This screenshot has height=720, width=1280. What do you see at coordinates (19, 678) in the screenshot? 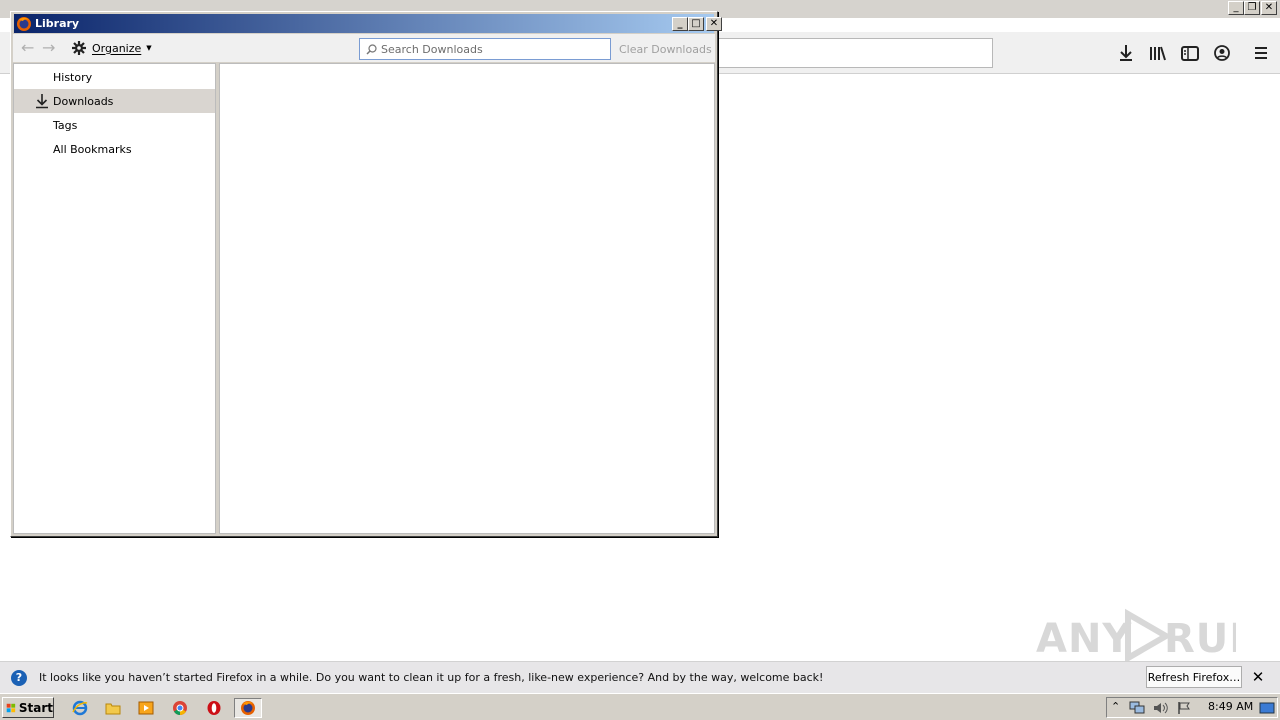
I see `info-icon: ?` at bounding box center [19, 678].